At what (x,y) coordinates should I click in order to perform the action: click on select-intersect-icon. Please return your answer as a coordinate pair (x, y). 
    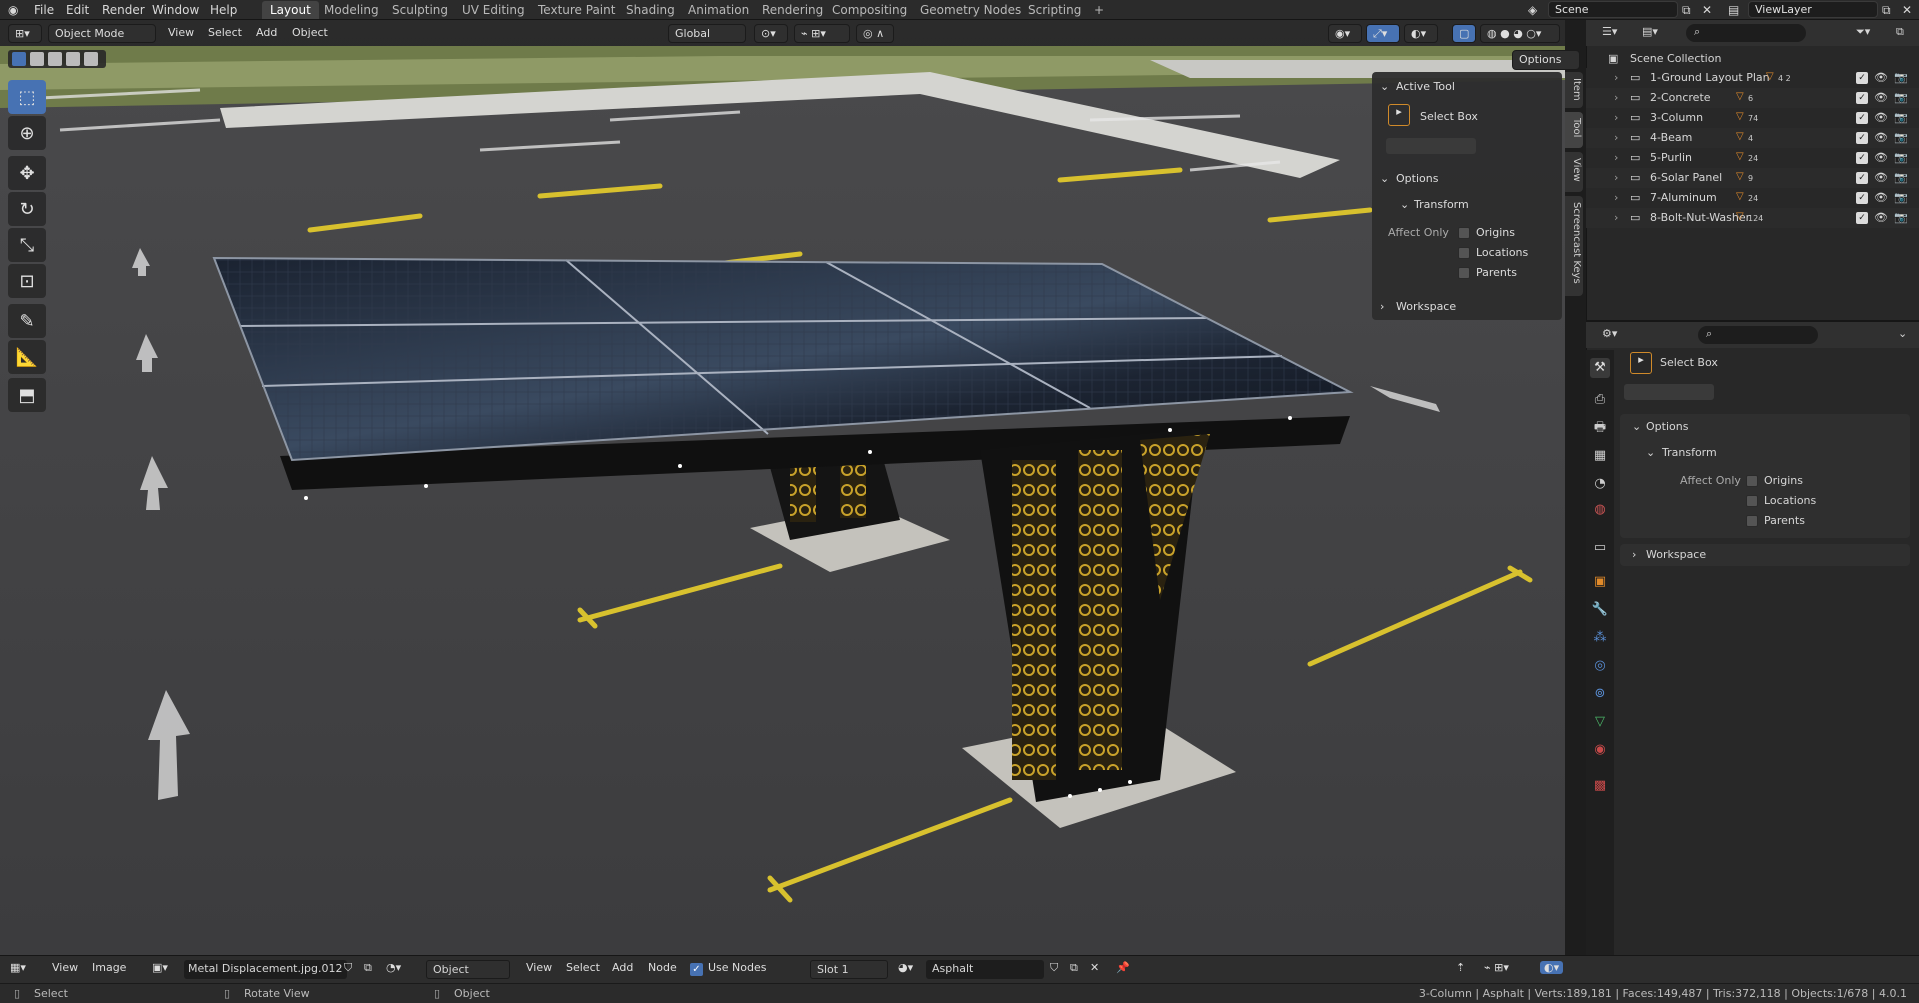
    Looking at the image, I should click on (91, 59).